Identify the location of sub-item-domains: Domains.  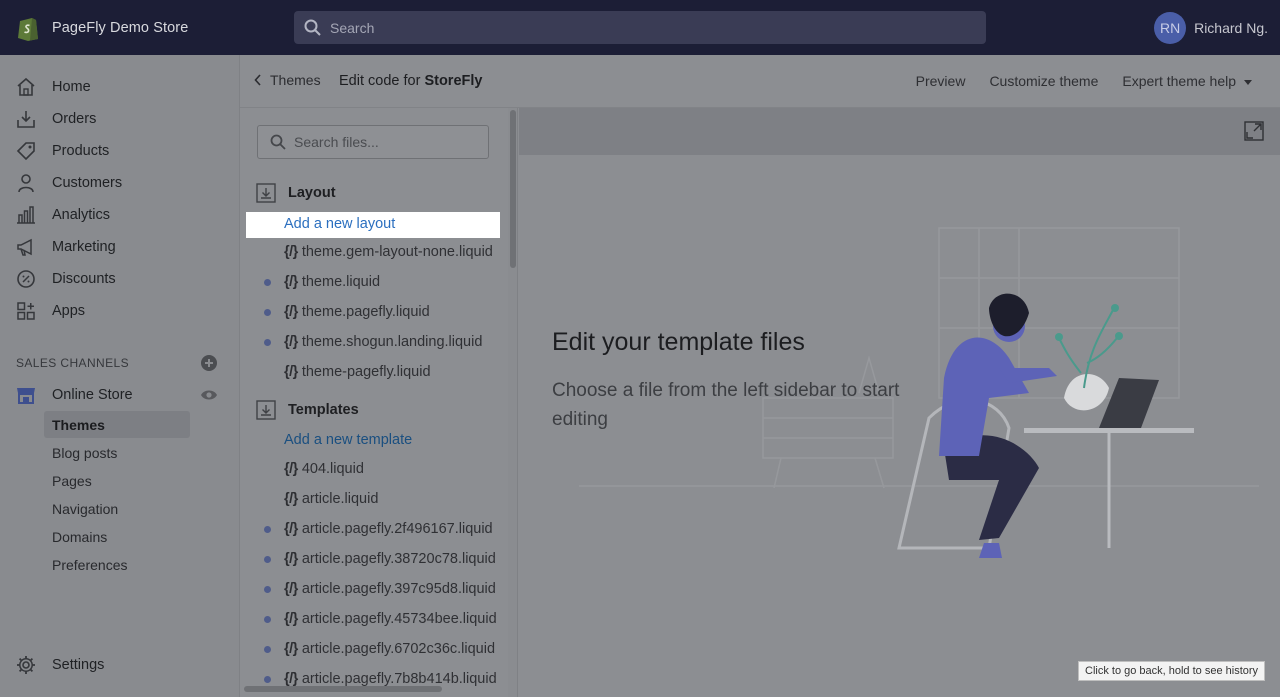
(117, 536).